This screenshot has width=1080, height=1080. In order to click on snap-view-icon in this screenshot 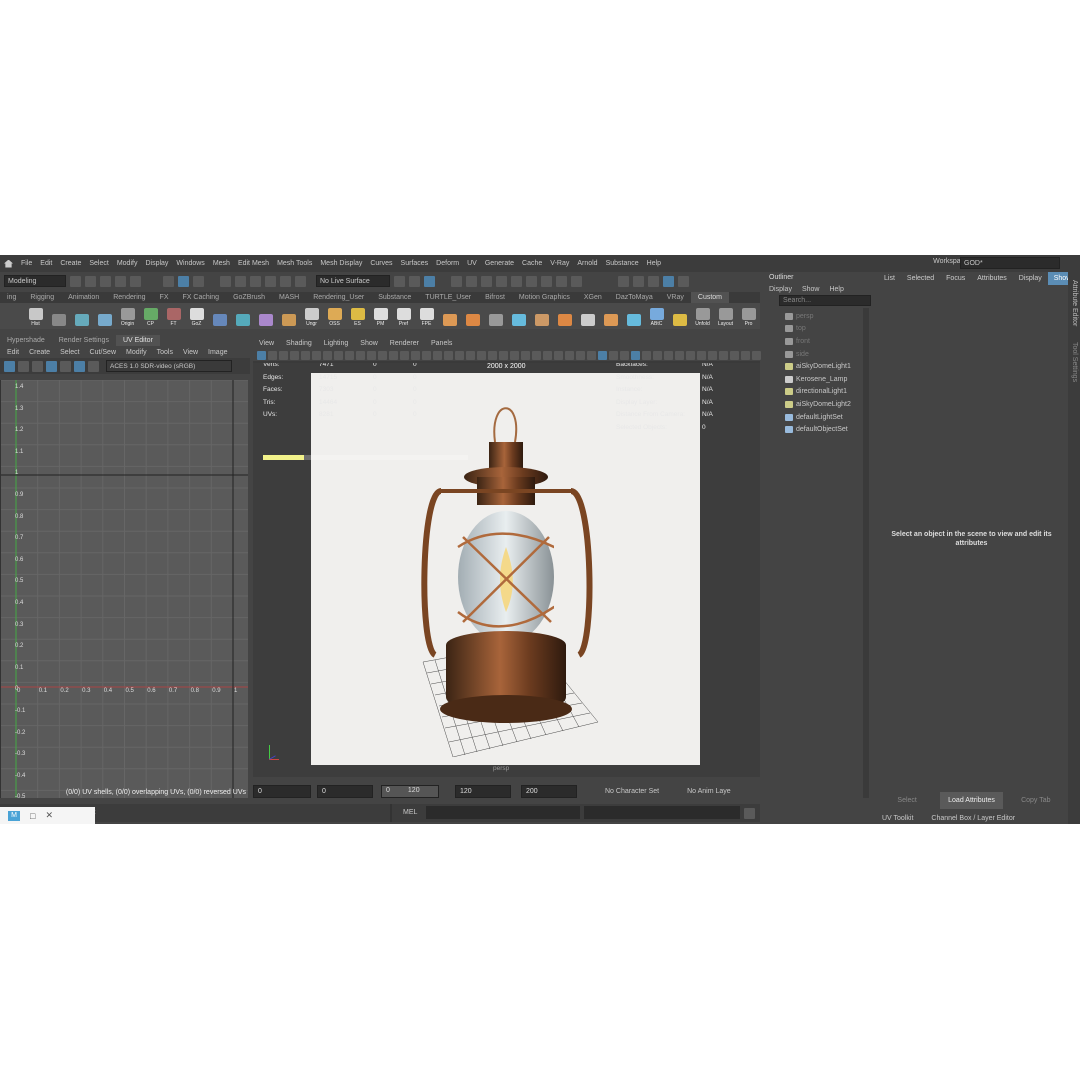, I will do `click(270, 281)`.